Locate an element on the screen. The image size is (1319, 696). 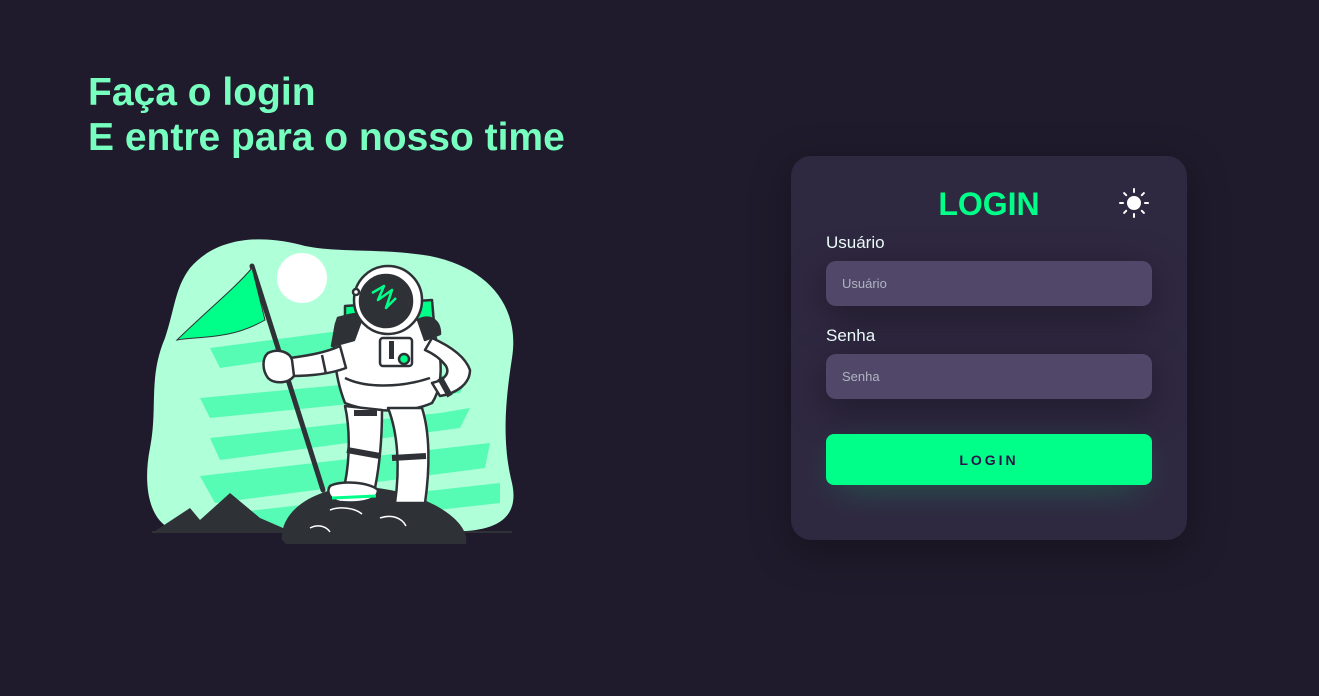
username-label: Usuário is located at coordinates (855, 242).